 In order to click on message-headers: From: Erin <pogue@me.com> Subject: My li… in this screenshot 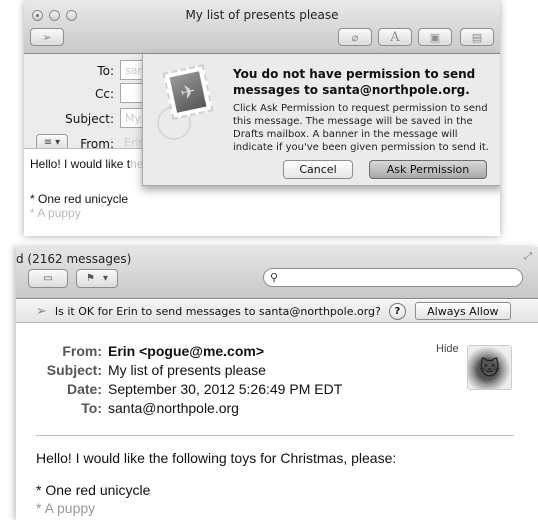, I will do `click(226, 381)`.